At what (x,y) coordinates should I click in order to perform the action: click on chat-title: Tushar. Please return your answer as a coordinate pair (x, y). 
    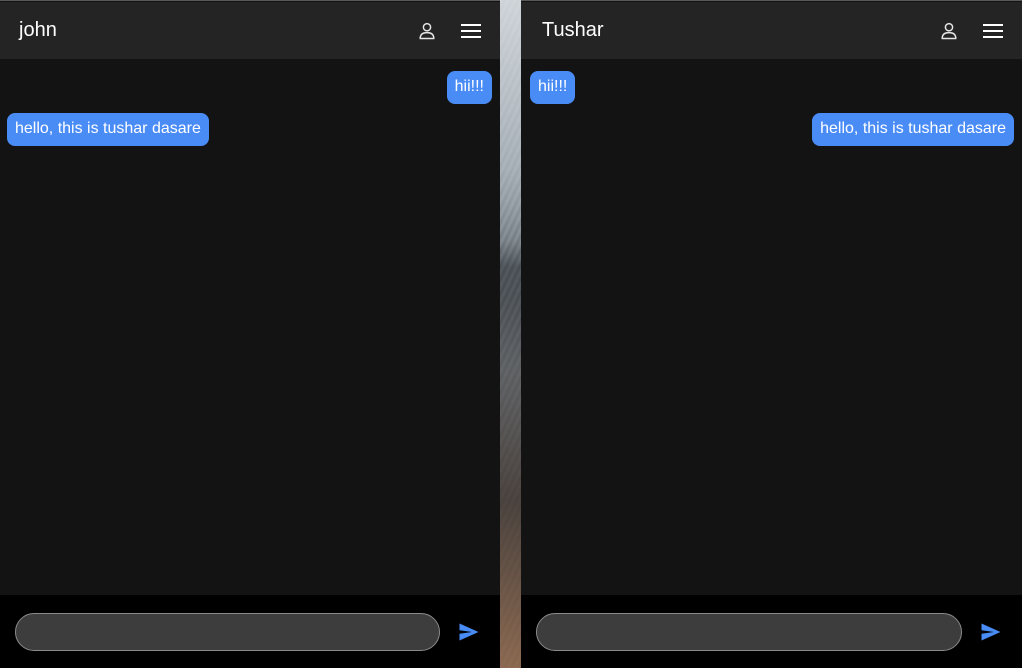
    Looking at the image, I should click on (573, 29).